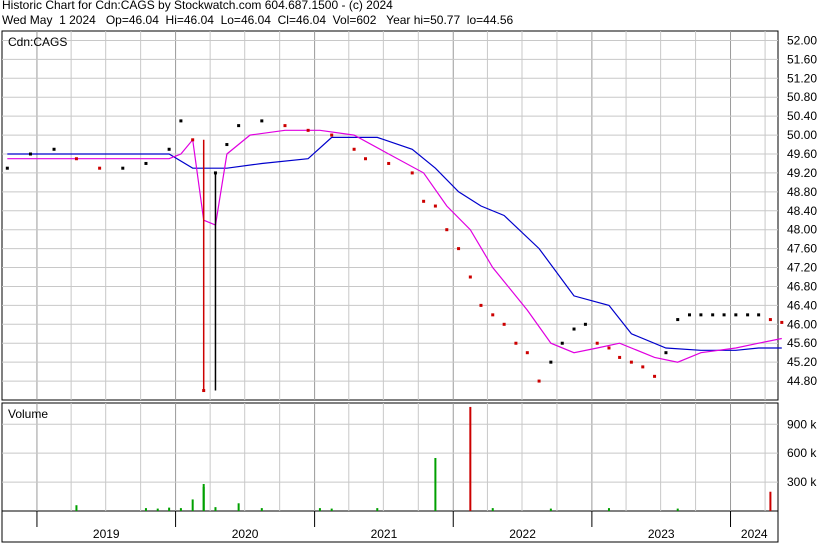  What do you see at coordinates (802, 286) in the screenshot?
I see `price-tick-label: 46.80` at bounding box center [802, 286].